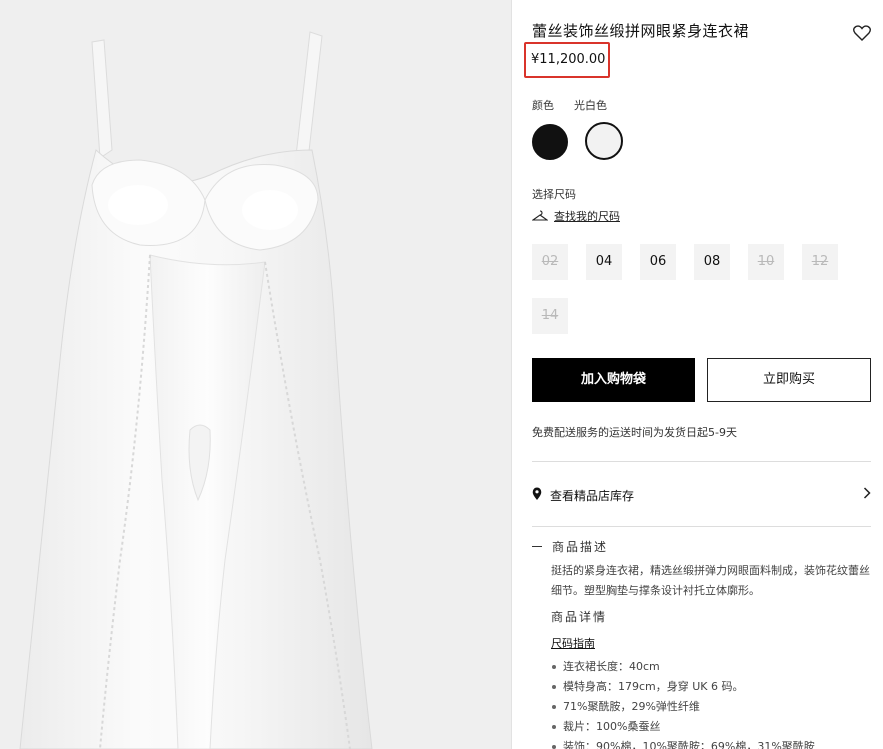 This screenshot has width=883, height=749. I want to click on location-pin-icon, so click(537, 493).